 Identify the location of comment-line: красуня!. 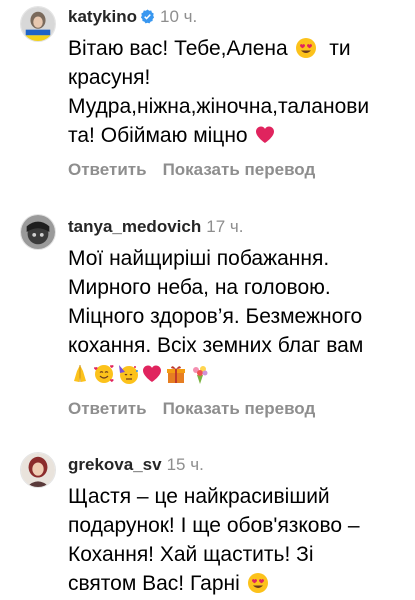
(109, 77).